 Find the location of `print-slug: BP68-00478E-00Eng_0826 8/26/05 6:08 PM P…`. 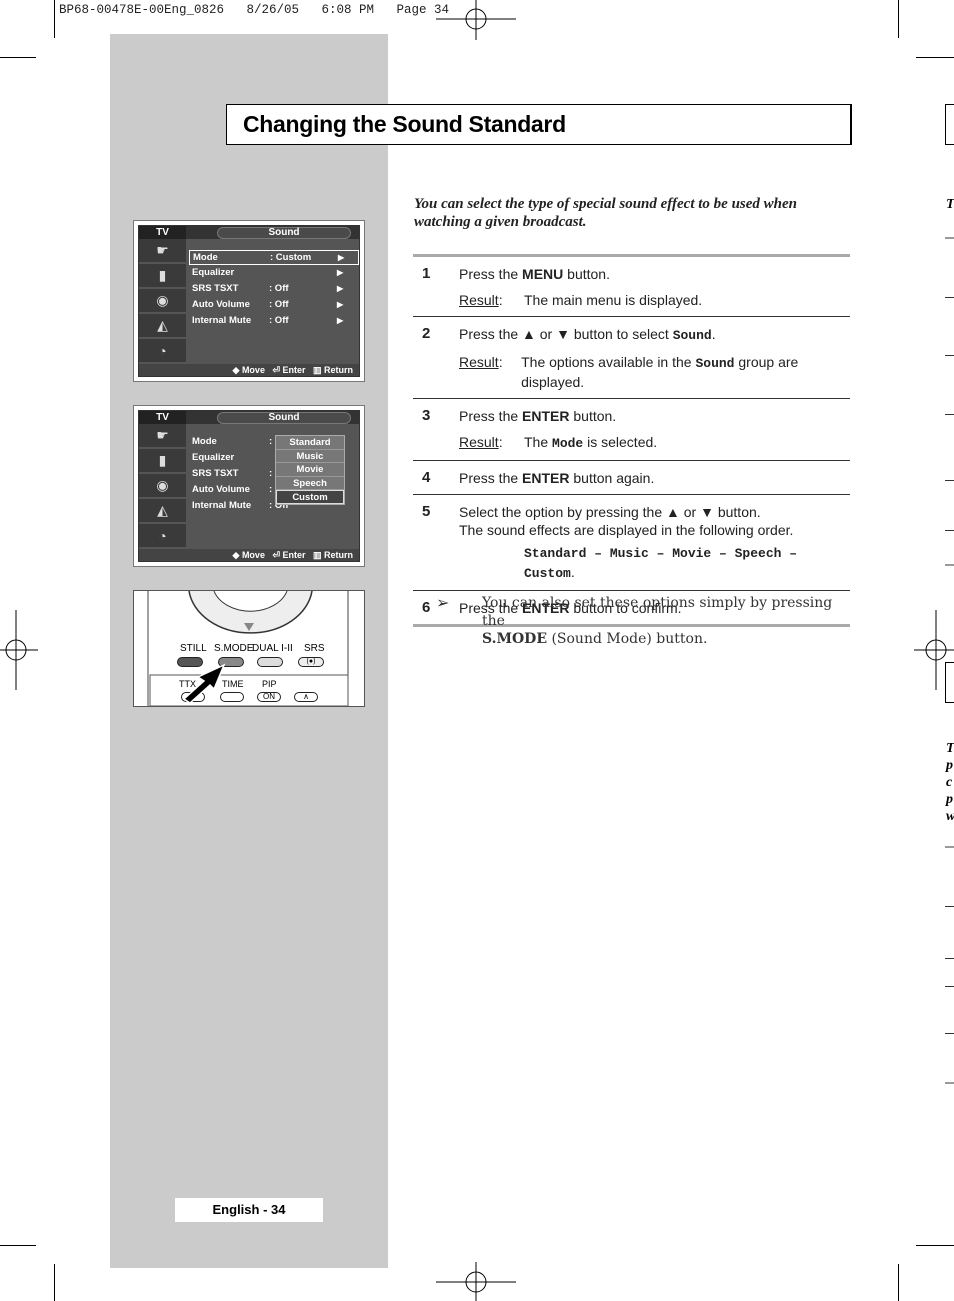

print-slug: BP68-00478E-00Eng_0826 8/26/05 6:08 PM P… is located at coordinates (254, 10).